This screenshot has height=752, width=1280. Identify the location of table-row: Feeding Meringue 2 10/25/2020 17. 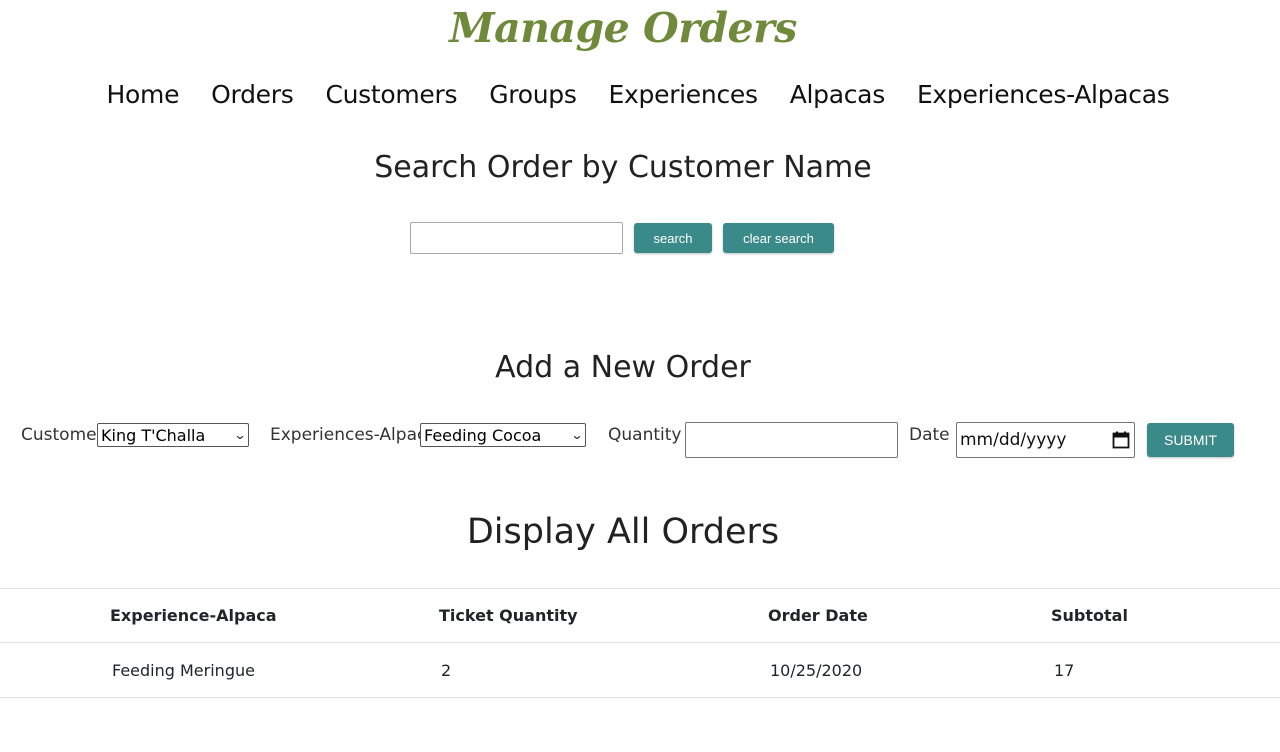
(640, 669).